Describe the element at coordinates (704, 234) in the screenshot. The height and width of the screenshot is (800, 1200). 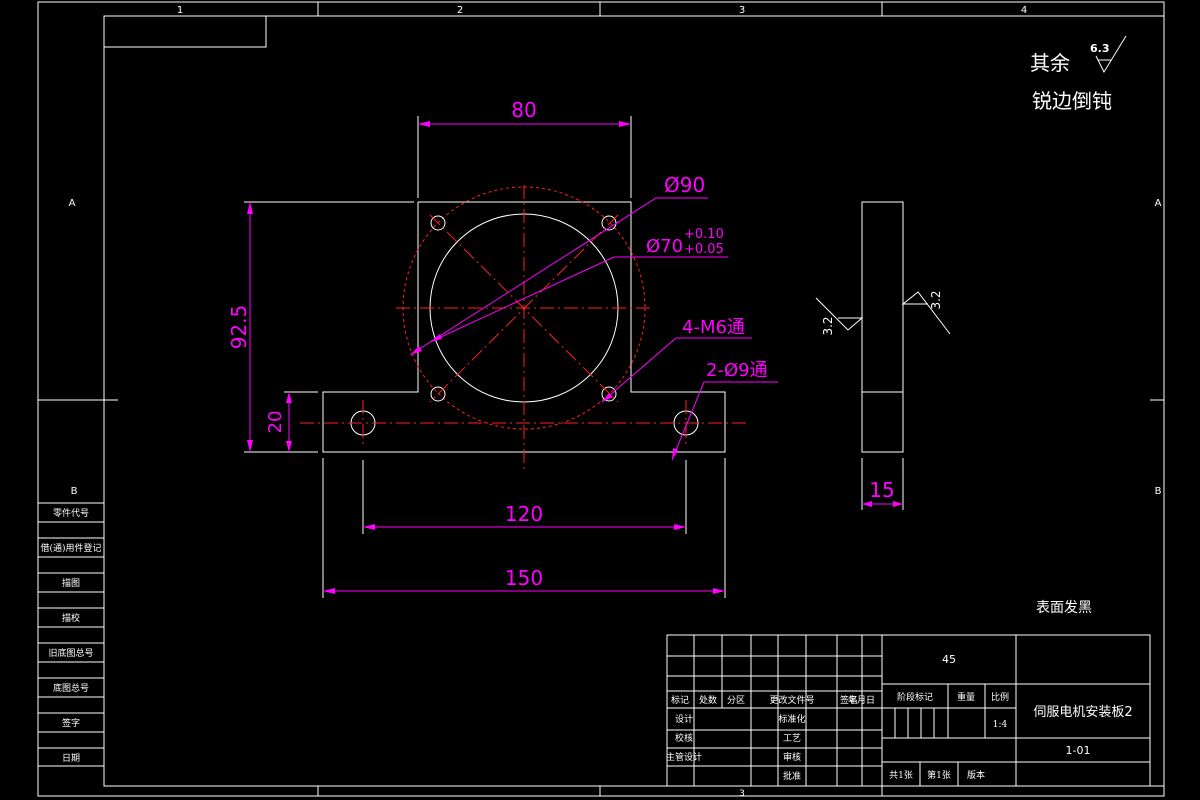
I see `dim-tol-upper: +0.10` at that location.